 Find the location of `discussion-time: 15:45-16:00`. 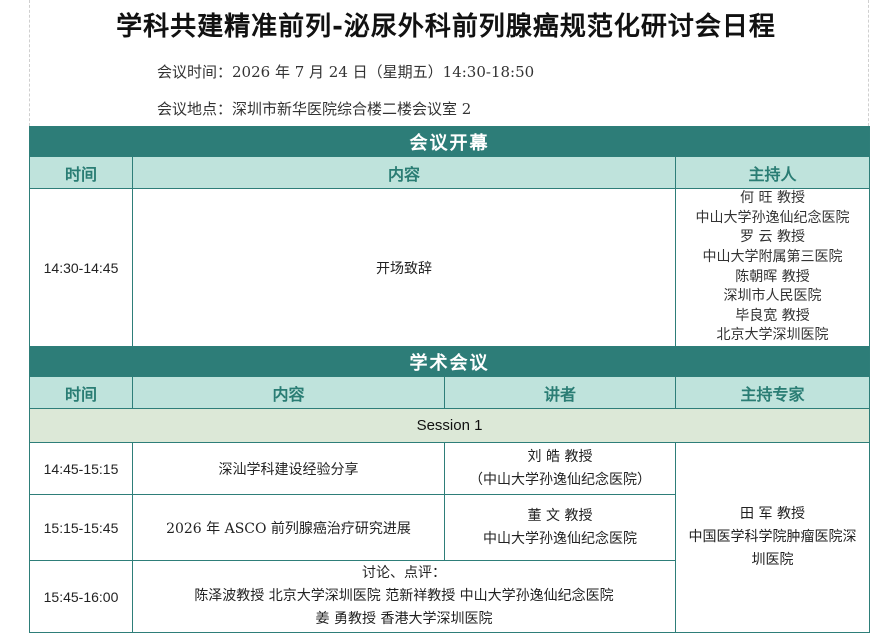

discussion-time: 15:45-16:00 is located at coordinates (81, 596).